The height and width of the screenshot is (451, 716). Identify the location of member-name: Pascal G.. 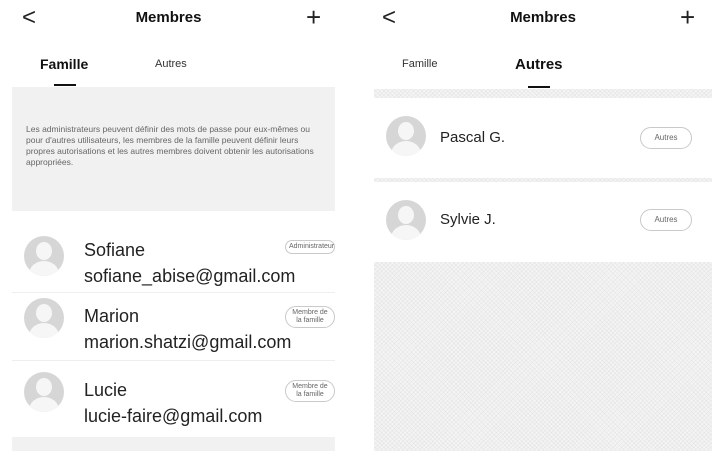
(473, 137).